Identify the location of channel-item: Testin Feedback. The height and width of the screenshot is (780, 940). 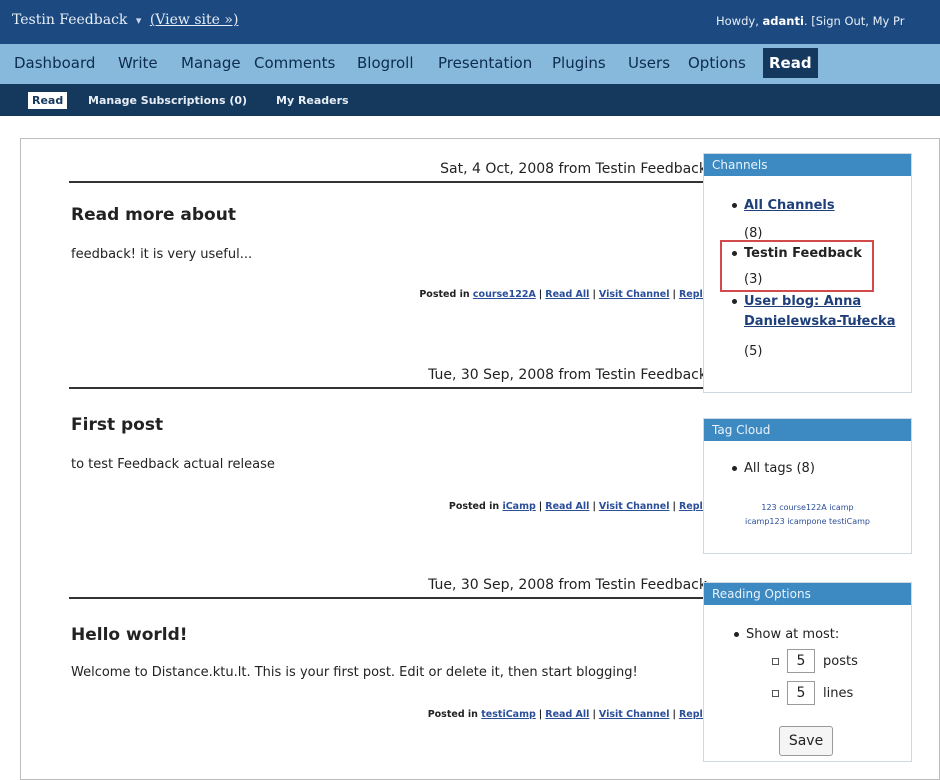
(797, 253).